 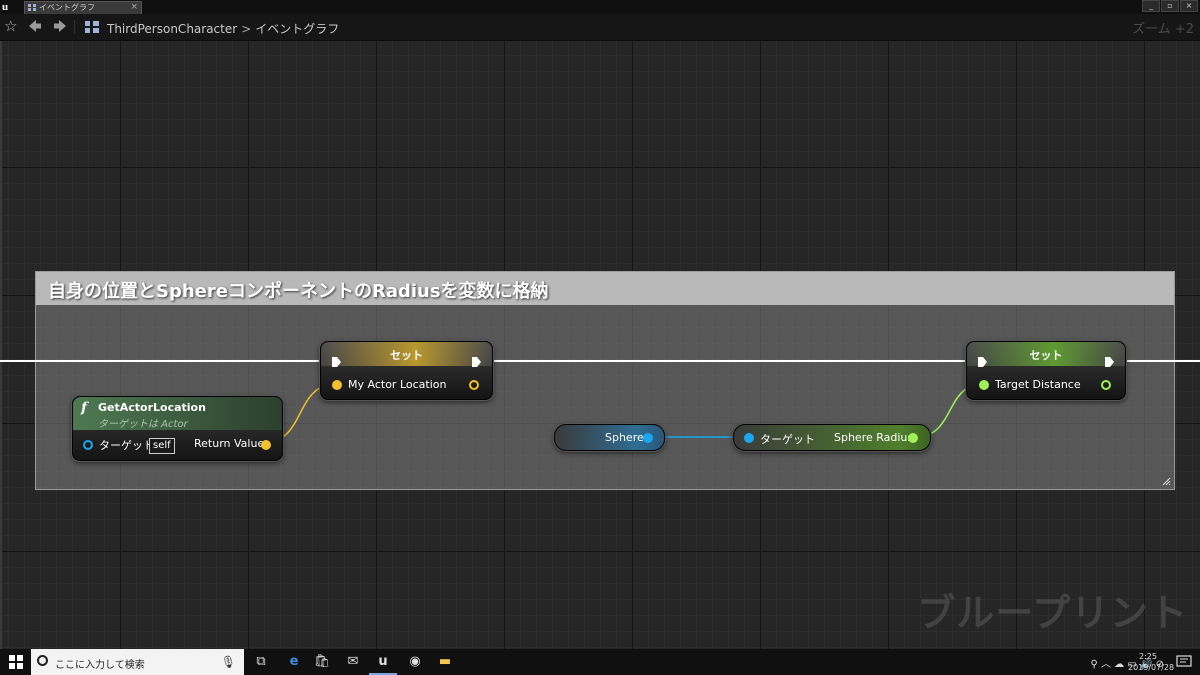 What do you see at coordinates (9, 7) in the screenshot?
I see `unreal-logo-icon: u` at bounding box center [9, 7].